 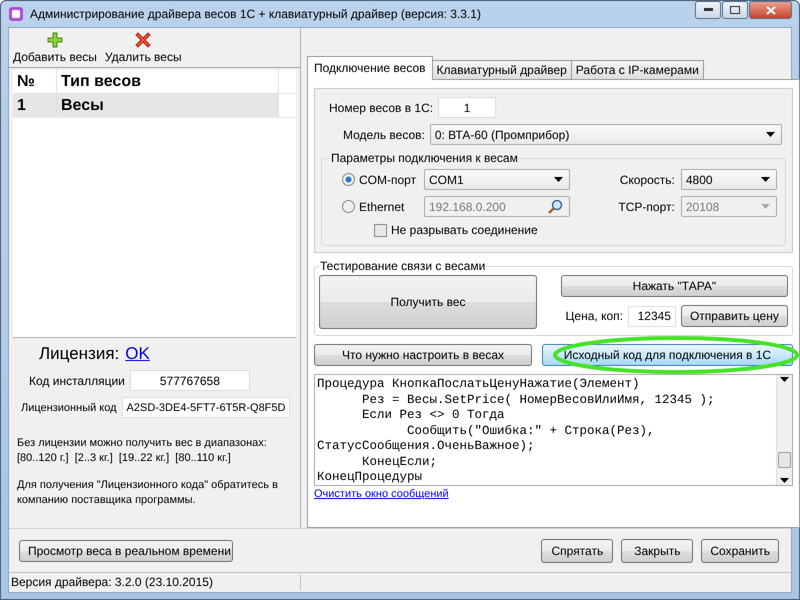 I want to click on maximize-icon, so click(x=735, y=10).